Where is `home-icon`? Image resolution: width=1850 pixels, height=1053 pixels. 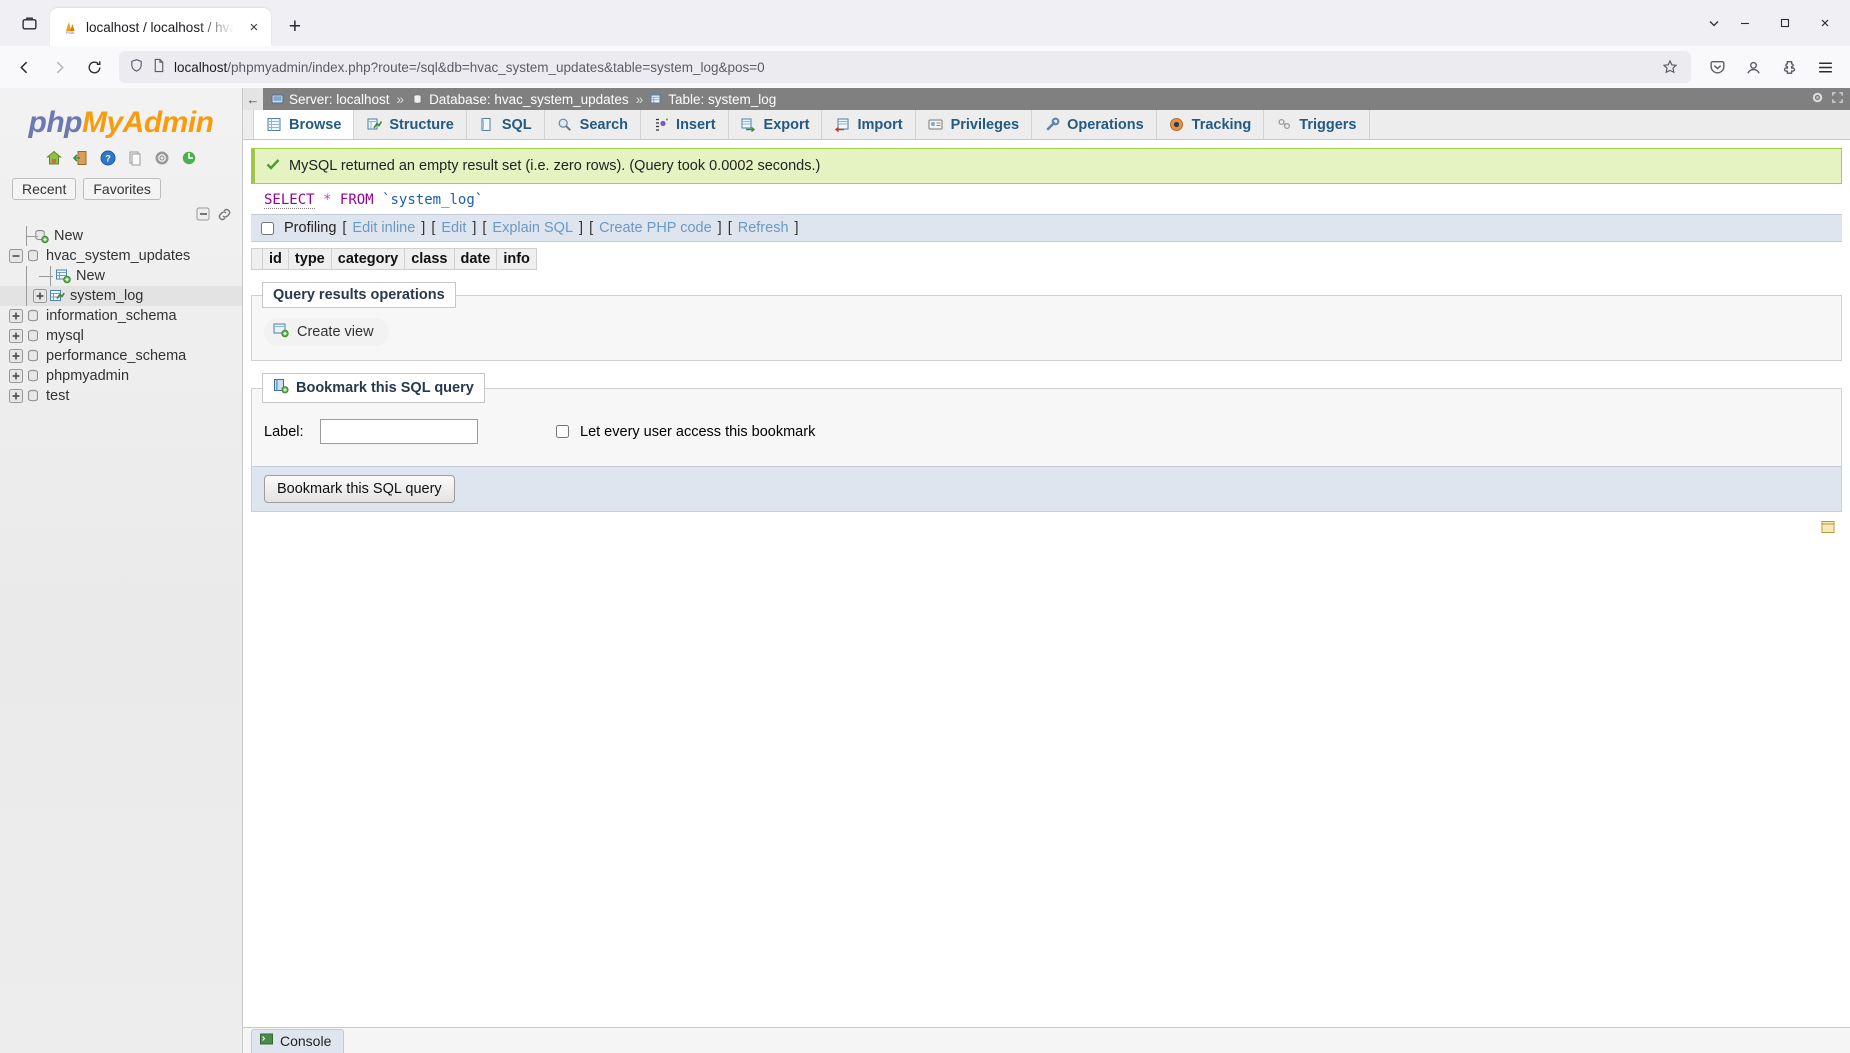 home-icon is located at coordinates (54, 158).